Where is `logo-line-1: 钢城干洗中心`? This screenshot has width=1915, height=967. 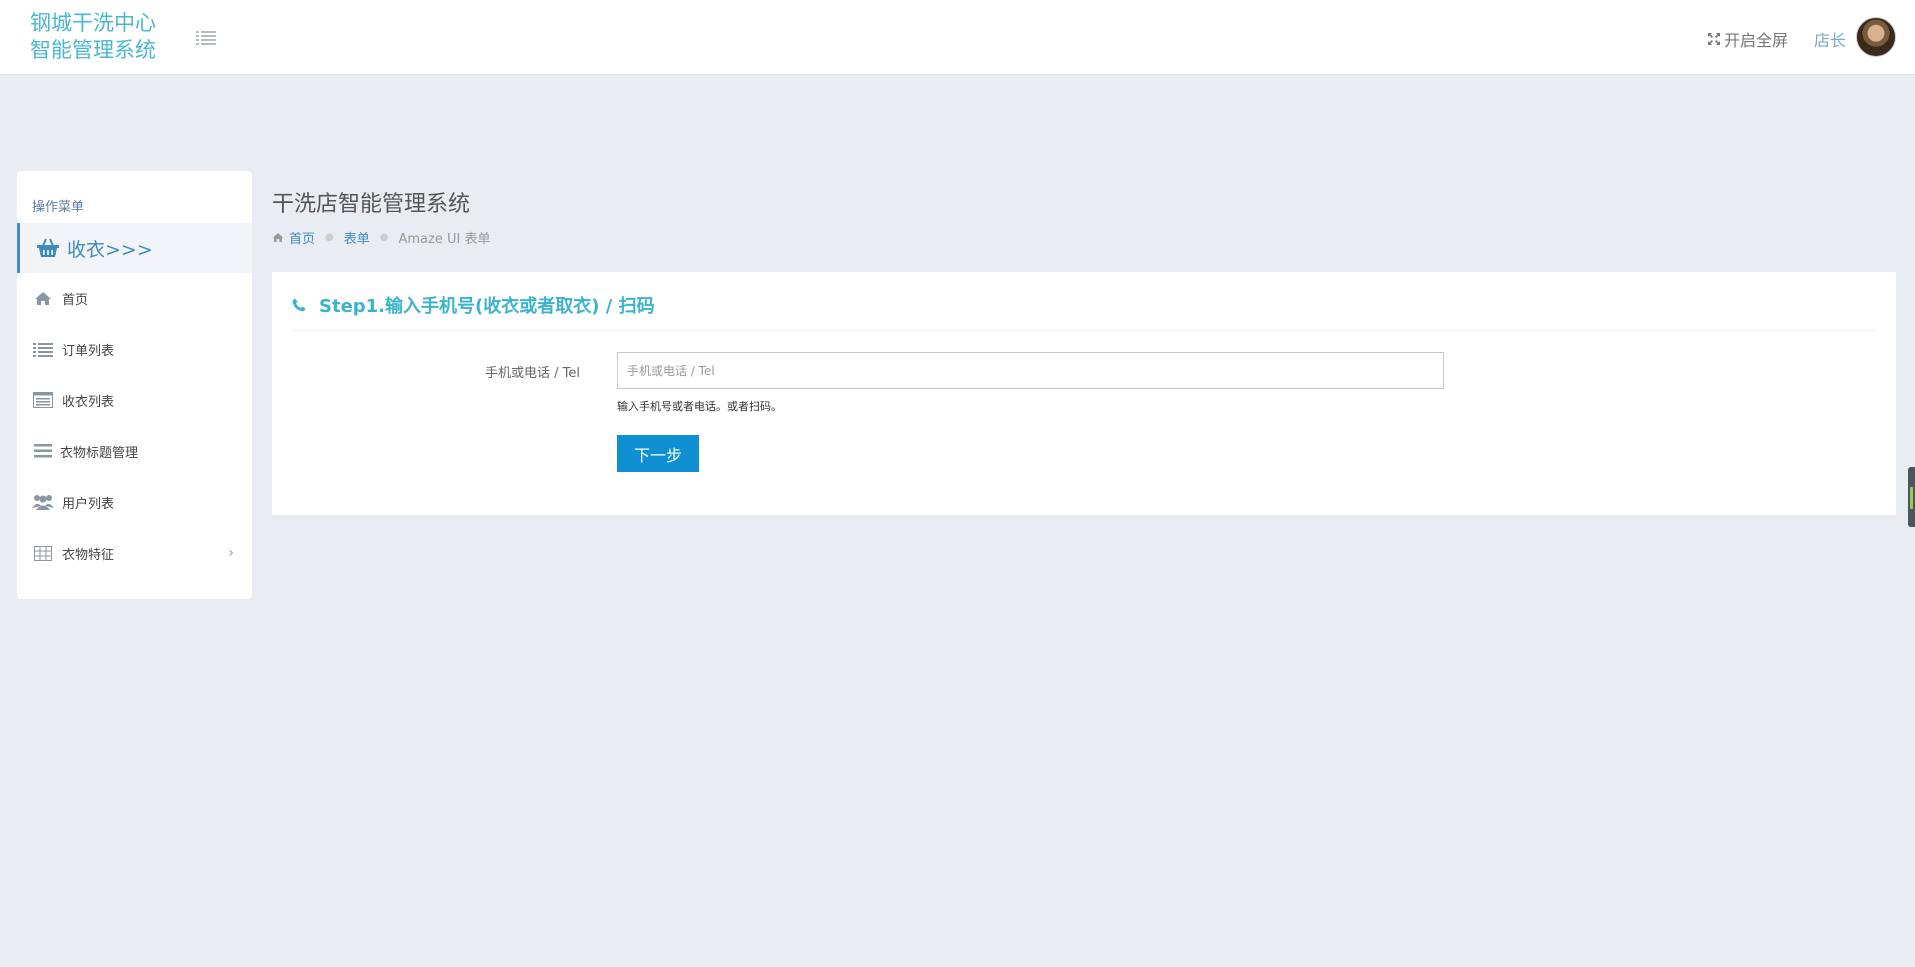
logo-line-1: 钢城干洗中心 is located at coordinates (93, 23).